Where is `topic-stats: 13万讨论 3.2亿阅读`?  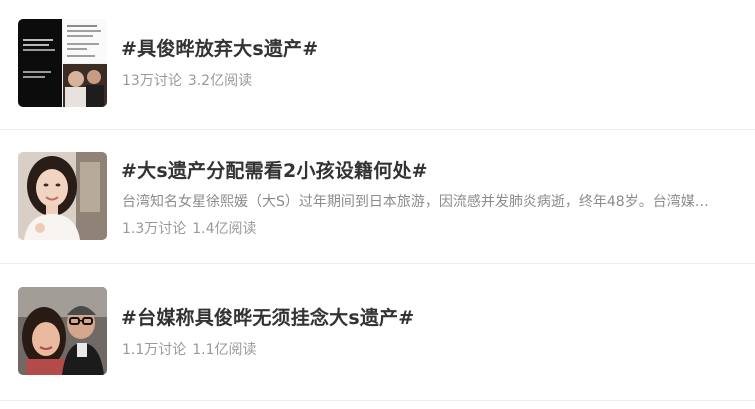
topic-stats: 13万讨论 3.2亿阅读 is located at coordinates (187, 80).